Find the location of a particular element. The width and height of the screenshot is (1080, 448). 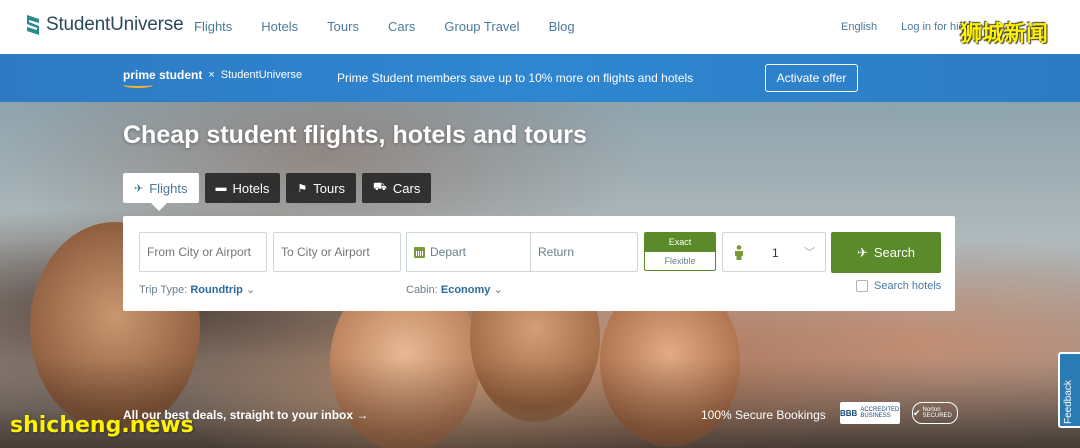

tab-cars: ⛟ Cars is located at coordinates (397, 188).